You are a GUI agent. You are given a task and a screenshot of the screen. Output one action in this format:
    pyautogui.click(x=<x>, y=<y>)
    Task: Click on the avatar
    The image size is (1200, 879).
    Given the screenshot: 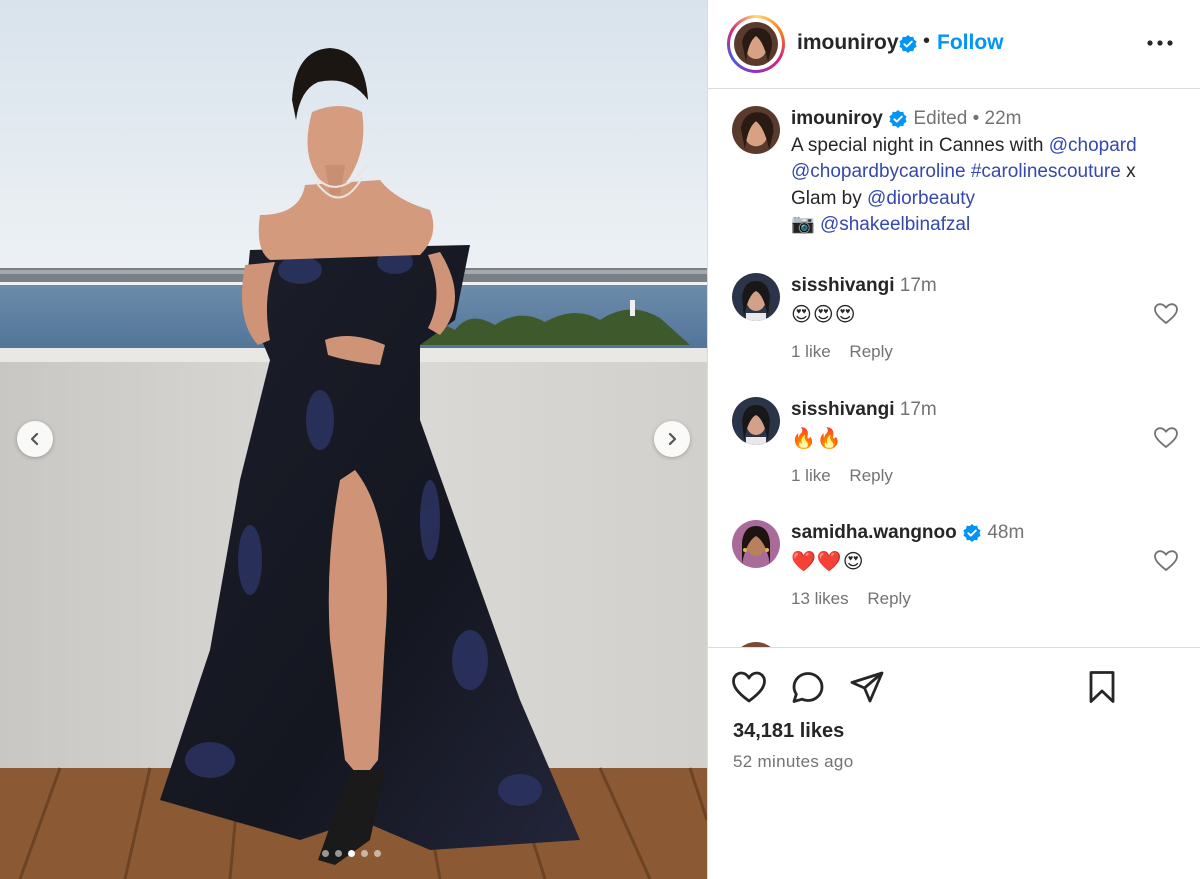 What is the action you would take?
    pyautogui.click(x=756, y=44)
    